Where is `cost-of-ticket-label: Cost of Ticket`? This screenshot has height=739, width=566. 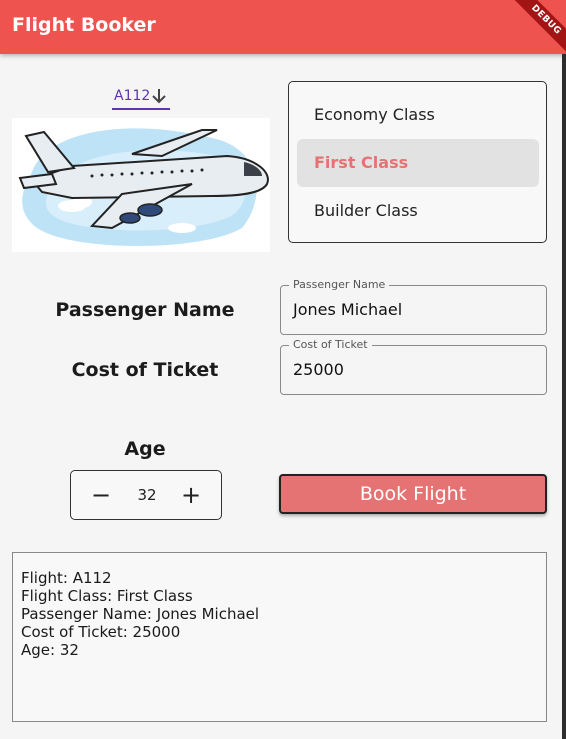 cost-of-ticket-label: Cost of Ticket is located at coordinates (145, 370).